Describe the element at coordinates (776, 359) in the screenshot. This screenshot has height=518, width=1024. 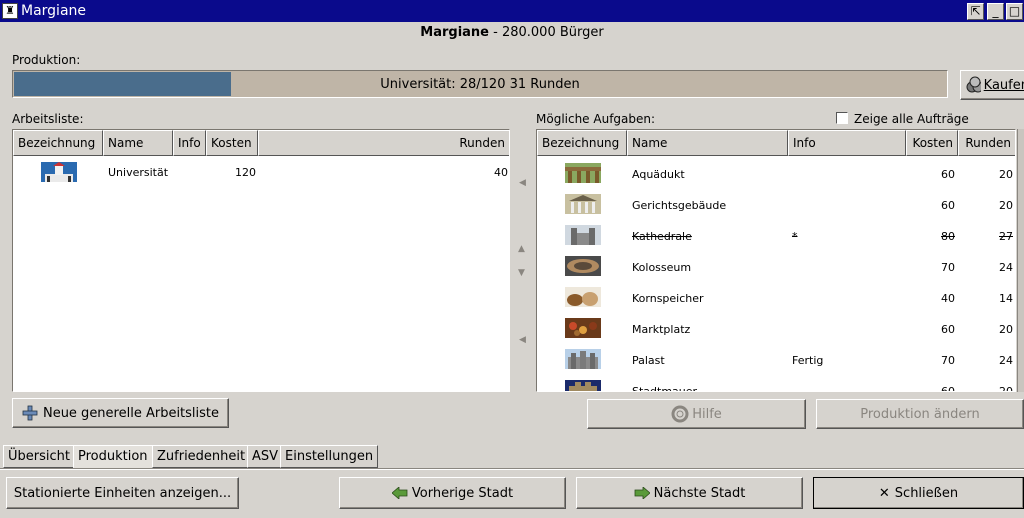
I see `table-row: Palast Fertig 70 24` at that location.